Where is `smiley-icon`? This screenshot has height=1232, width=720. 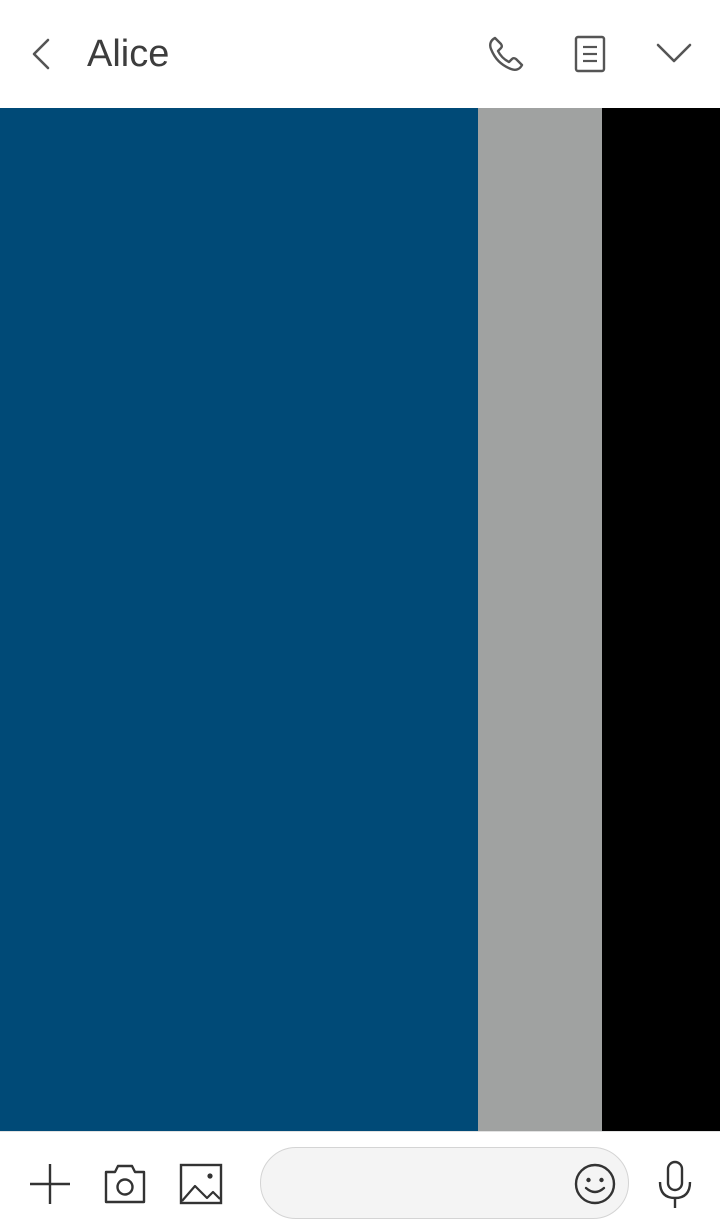 smiley-icon is located at coordinates (595, 1184).